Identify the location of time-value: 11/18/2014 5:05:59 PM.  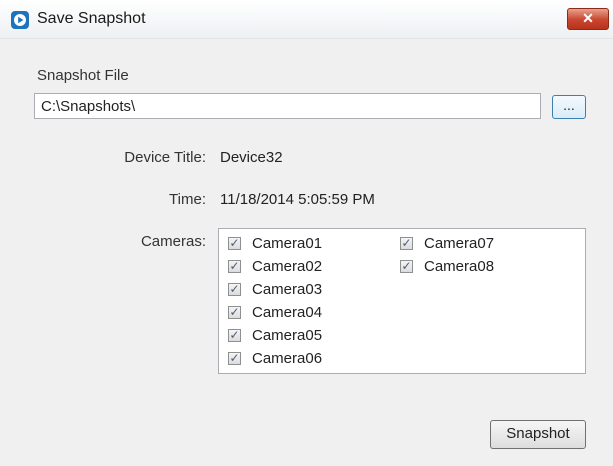
(297, 199).